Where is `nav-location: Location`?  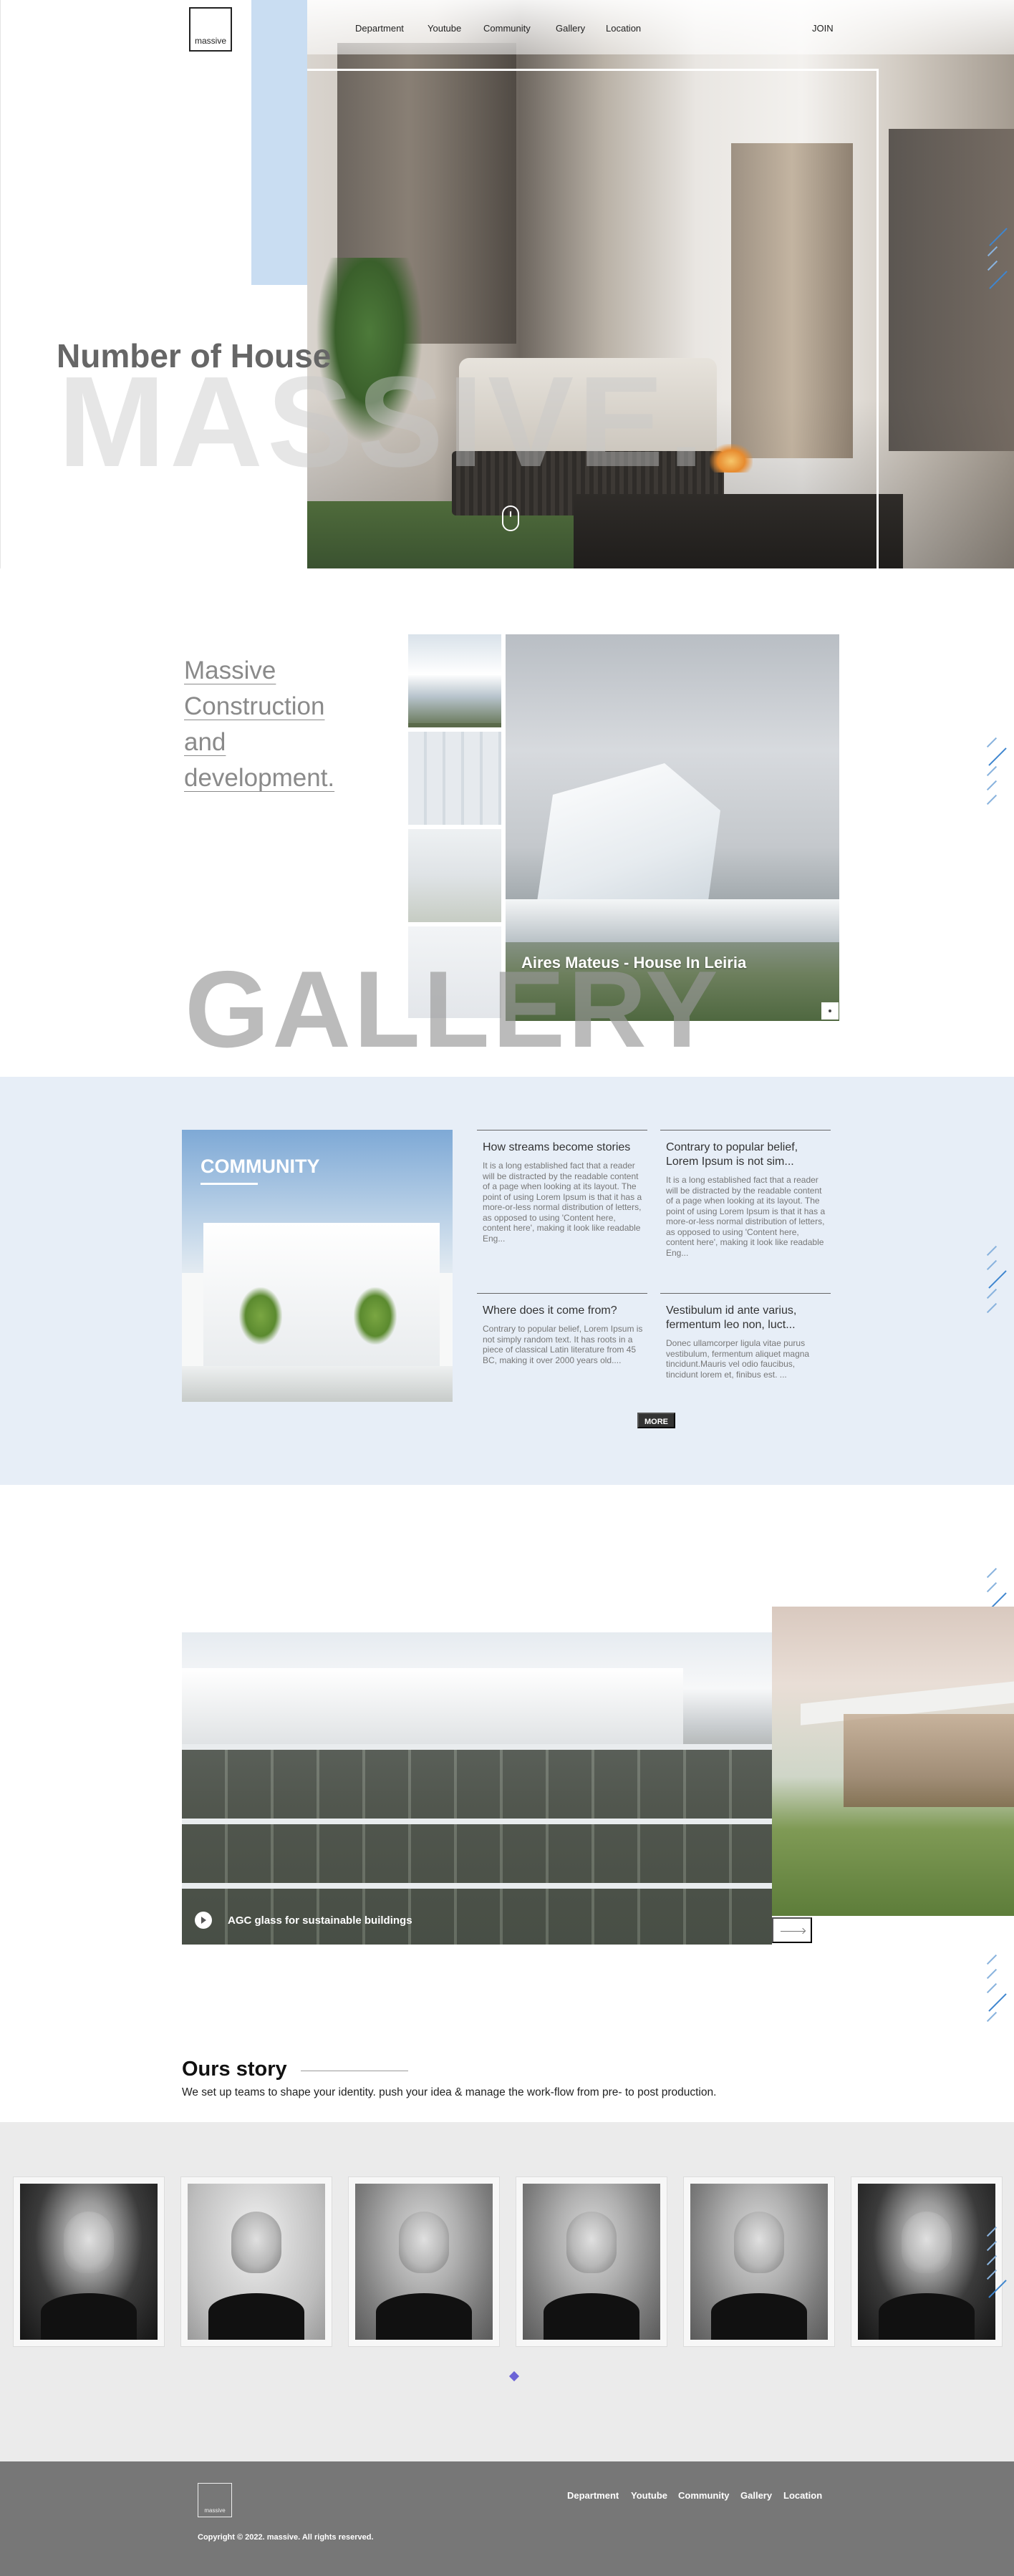 nav-location: Location is located at coordinates (623, 28).